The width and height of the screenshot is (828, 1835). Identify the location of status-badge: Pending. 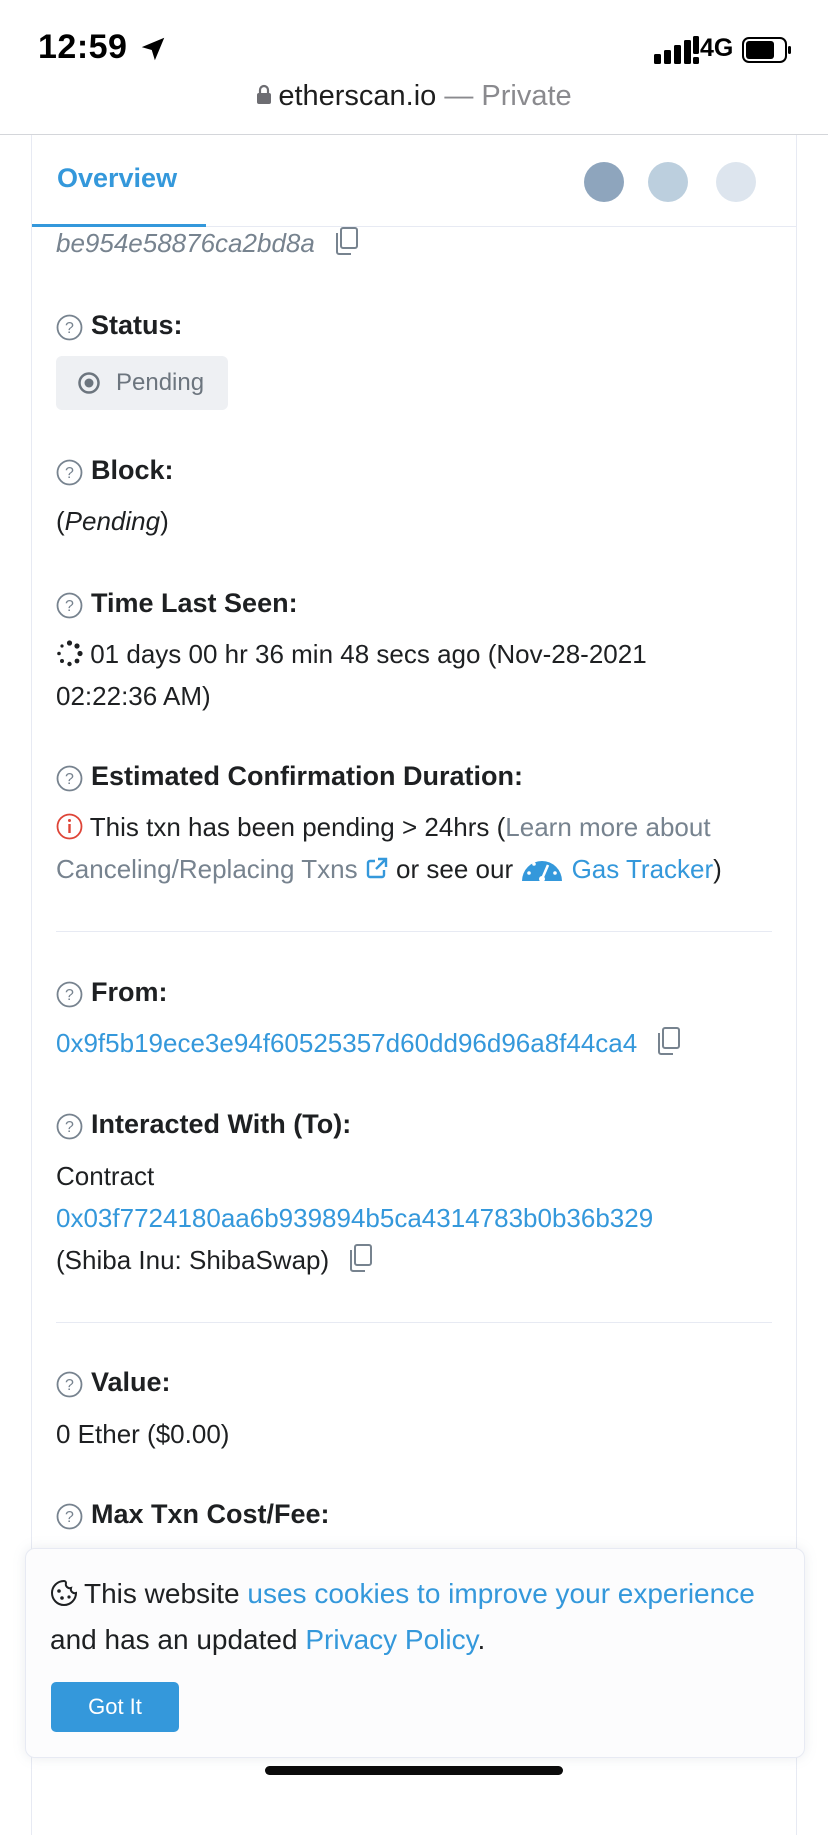
(142, 383).